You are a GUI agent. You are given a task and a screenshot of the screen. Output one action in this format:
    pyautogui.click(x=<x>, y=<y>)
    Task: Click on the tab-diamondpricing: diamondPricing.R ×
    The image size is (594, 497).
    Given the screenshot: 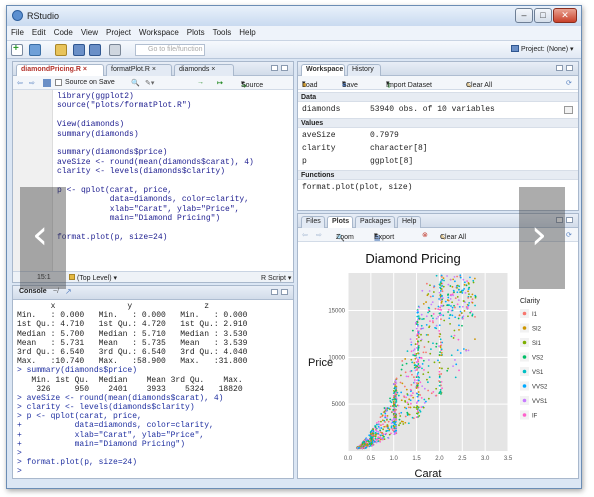 What is the action you would take?
    pyautogui.click(x=60, y=70)
    